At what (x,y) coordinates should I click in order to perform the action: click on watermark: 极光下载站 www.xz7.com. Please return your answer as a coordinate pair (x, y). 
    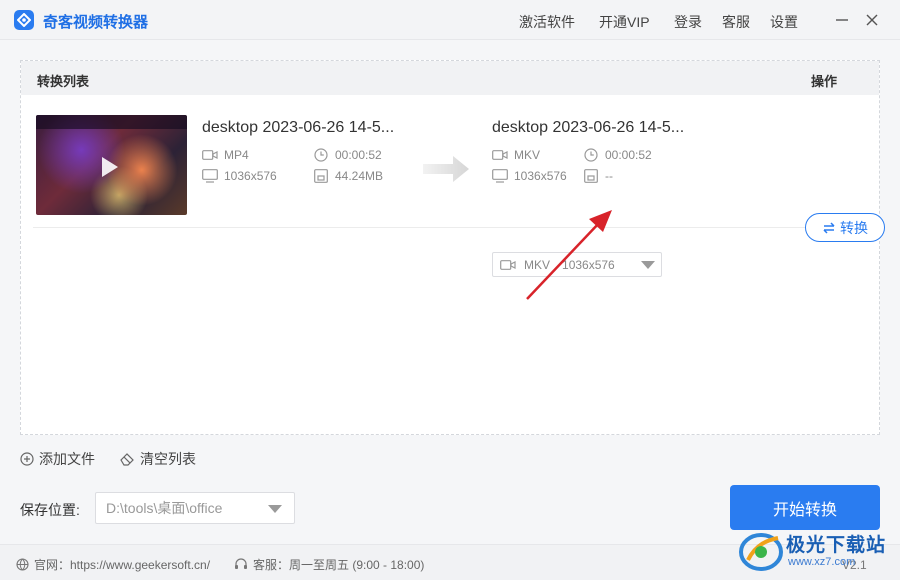
    Looking at the image, I should click on (818, 553).